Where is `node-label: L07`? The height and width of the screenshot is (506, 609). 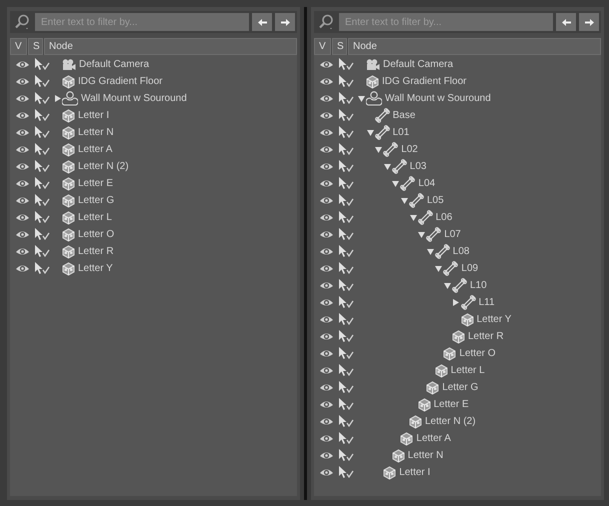 node-label: L07 is located at coordinates (452, 234).